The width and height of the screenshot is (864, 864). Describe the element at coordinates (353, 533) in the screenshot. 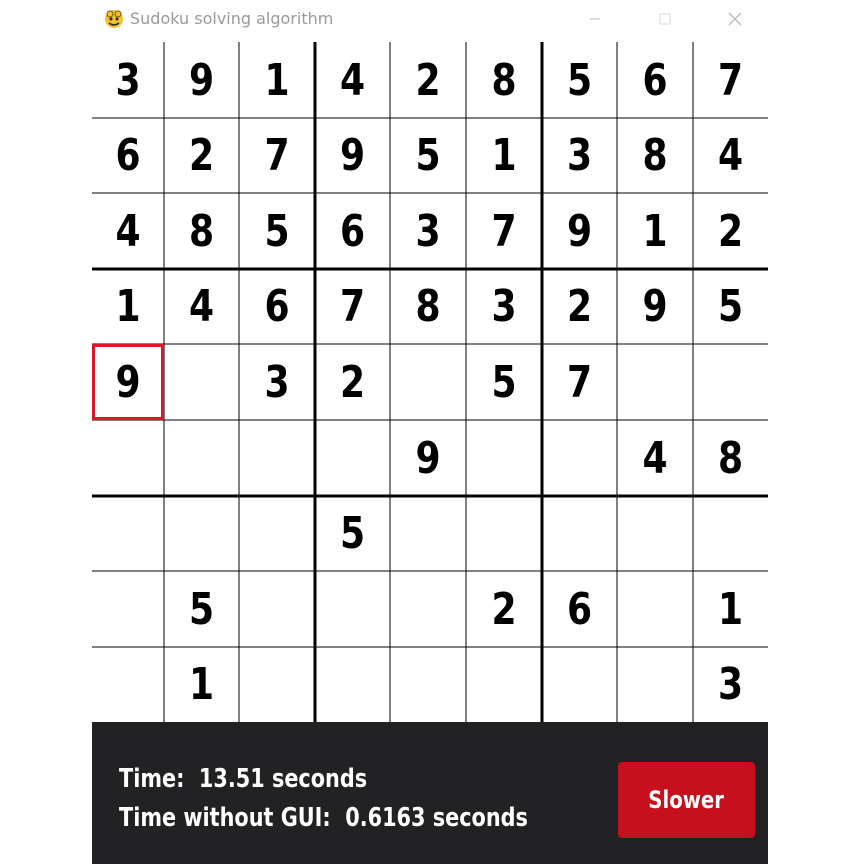

I see `sudoku-cell-r7c4: 5` at that location.